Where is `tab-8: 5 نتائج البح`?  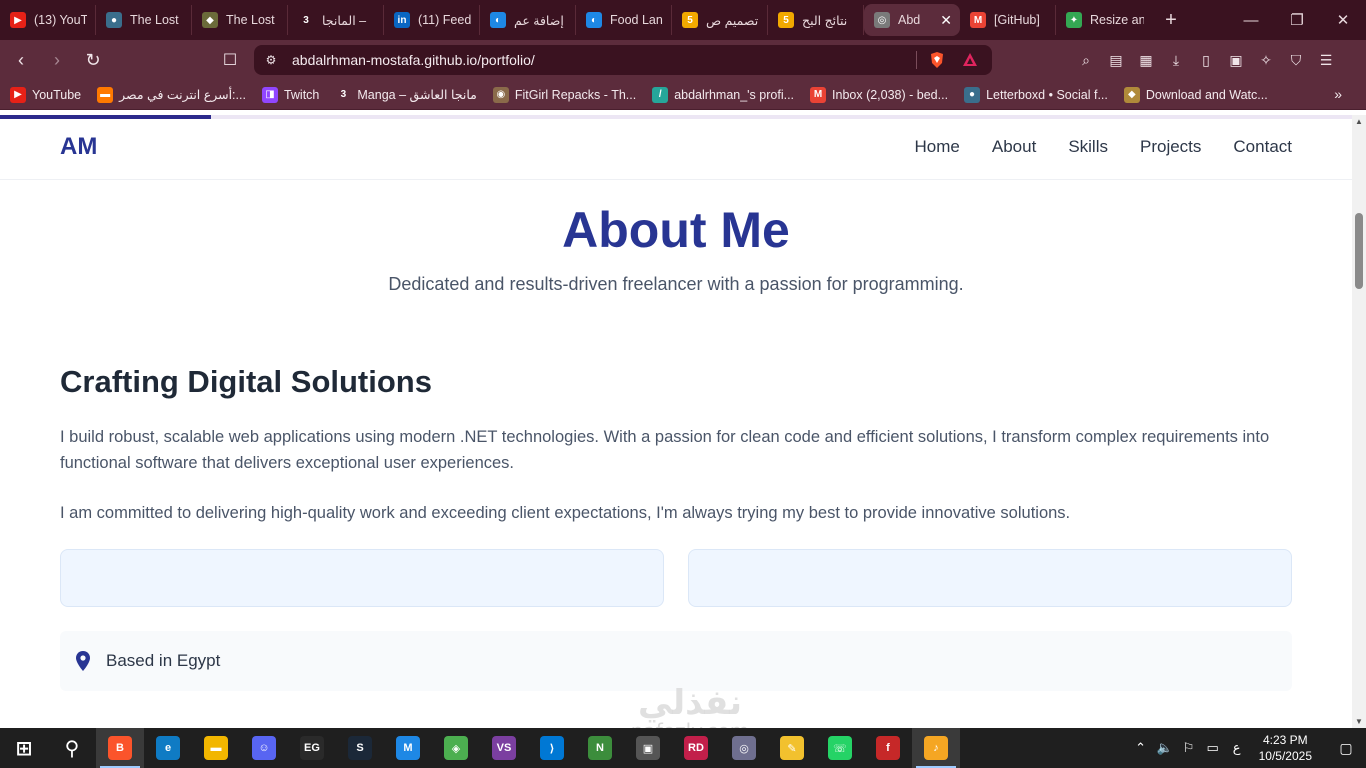
tab-8: 5 نتائج البح is located at coordinates (816, 20).